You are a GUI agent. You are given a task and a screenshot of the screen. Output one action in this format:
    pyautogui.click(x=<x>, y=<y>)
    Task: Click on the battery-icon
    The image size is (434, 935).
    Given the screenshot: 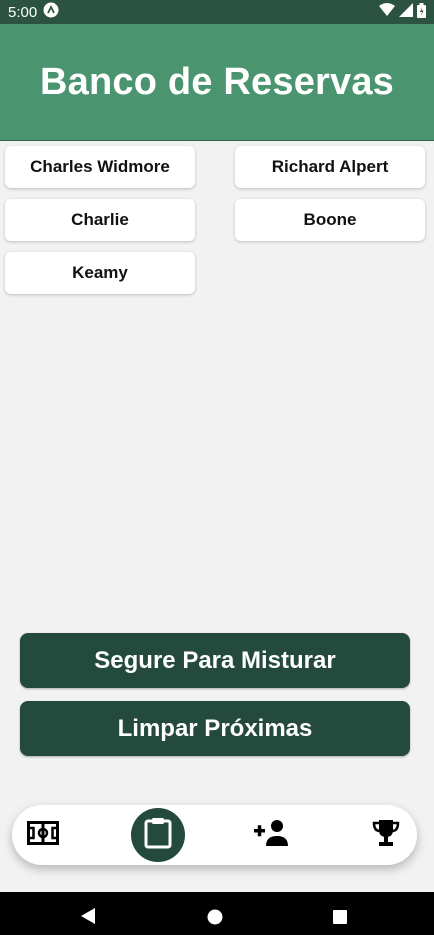 What is the action you would take?
    pyautogui.click(x=421, y=12)
    